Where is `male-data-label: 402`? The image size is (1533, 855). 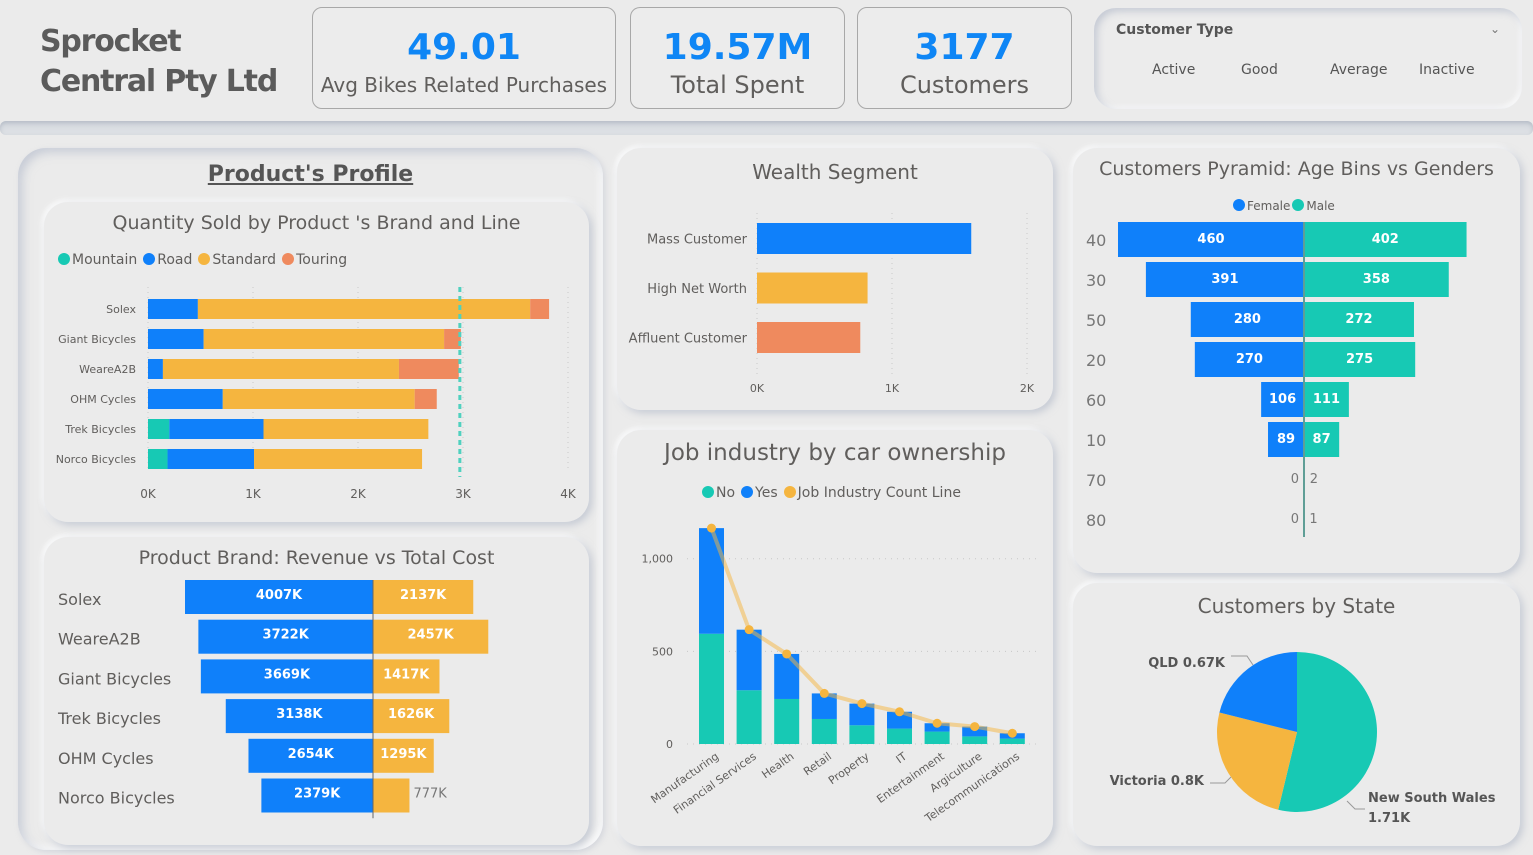 male-data-label: 402 is located at coordinates (1385, 239).